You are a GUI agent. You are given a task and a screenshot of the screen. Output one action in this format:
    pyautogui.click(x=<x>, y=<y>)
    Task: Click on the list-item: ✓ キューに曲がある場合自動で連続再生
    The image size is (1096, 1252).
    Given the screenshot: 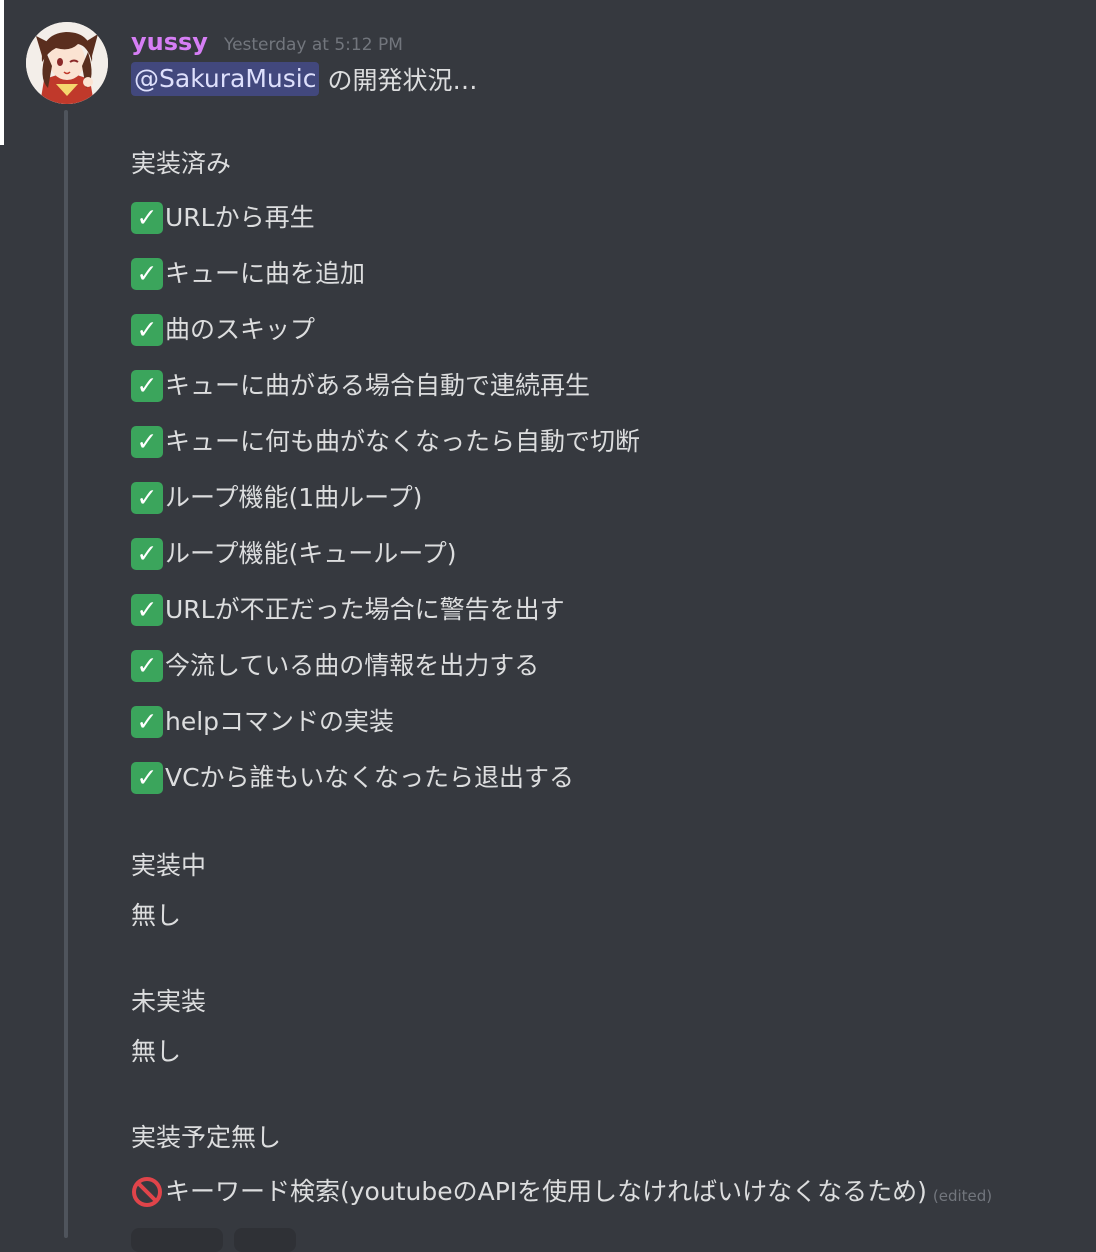 What is the action you would take?
    pyautogui.click(x=360, y=386)
    